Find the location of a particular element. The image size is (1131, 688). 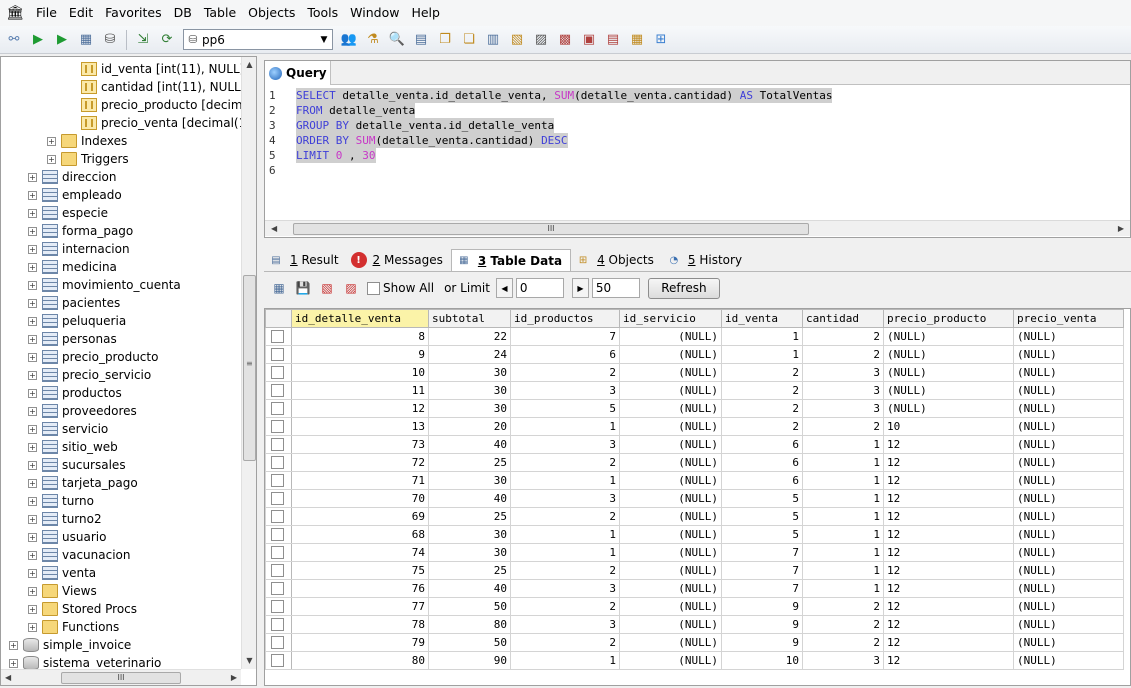

menu-edit: Edit is located at coordinates (81, 13).